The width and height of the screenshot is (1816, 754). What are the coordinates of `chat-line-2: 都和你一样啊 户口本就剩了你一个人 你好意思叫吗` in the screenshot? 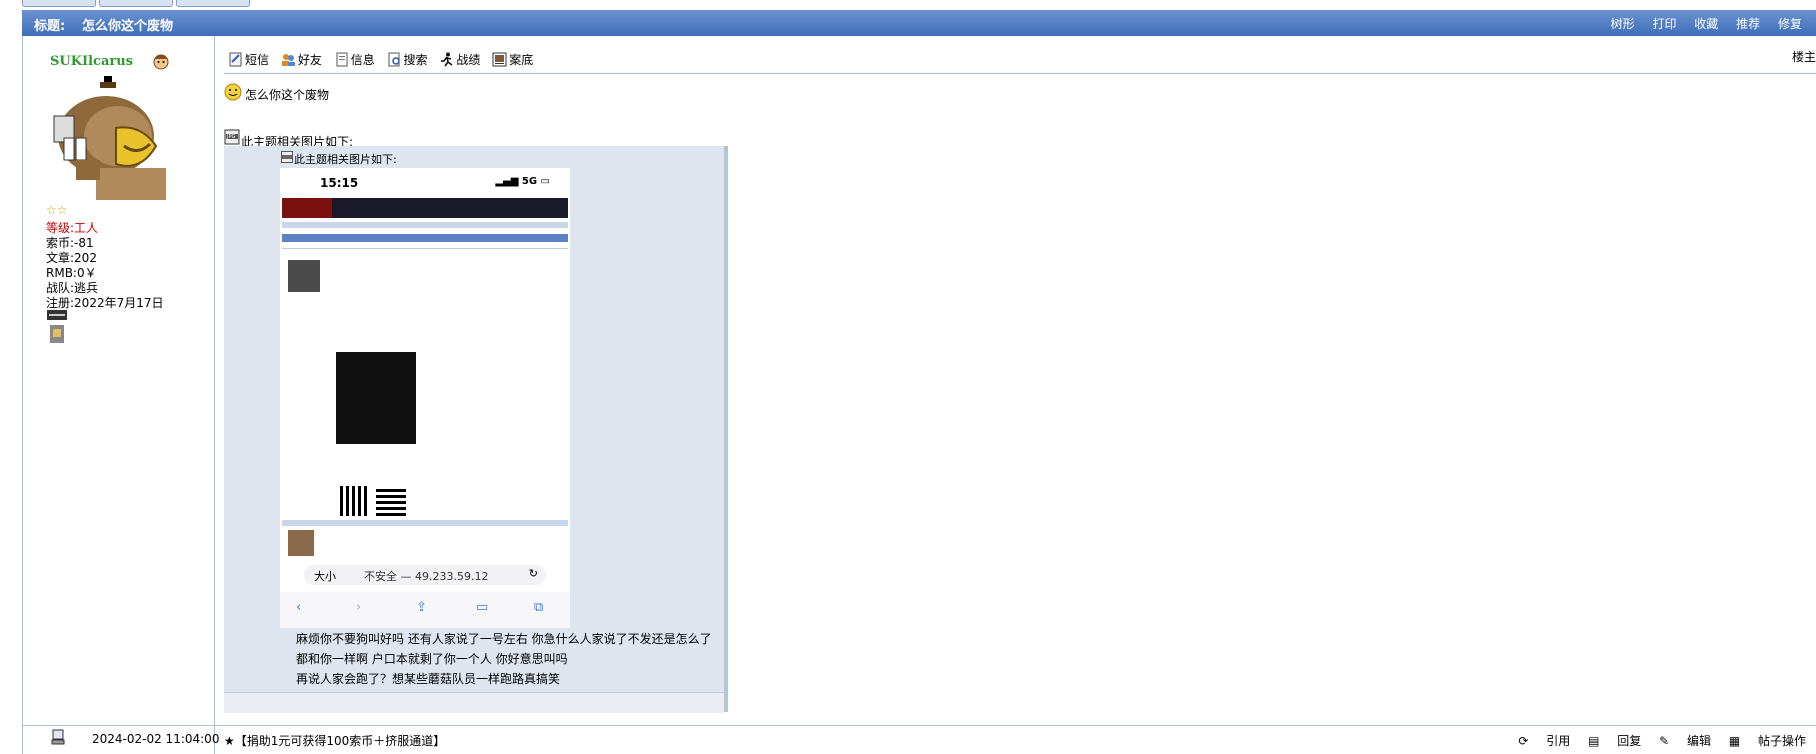 It's located at (432, 659).